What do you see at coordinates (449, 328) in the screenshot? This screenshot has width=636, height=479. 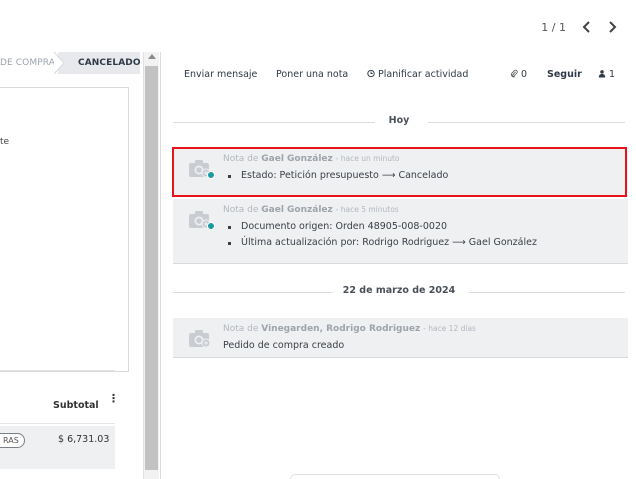 I see `message-time: - hace 12 días` at bounding box center [449, 328].